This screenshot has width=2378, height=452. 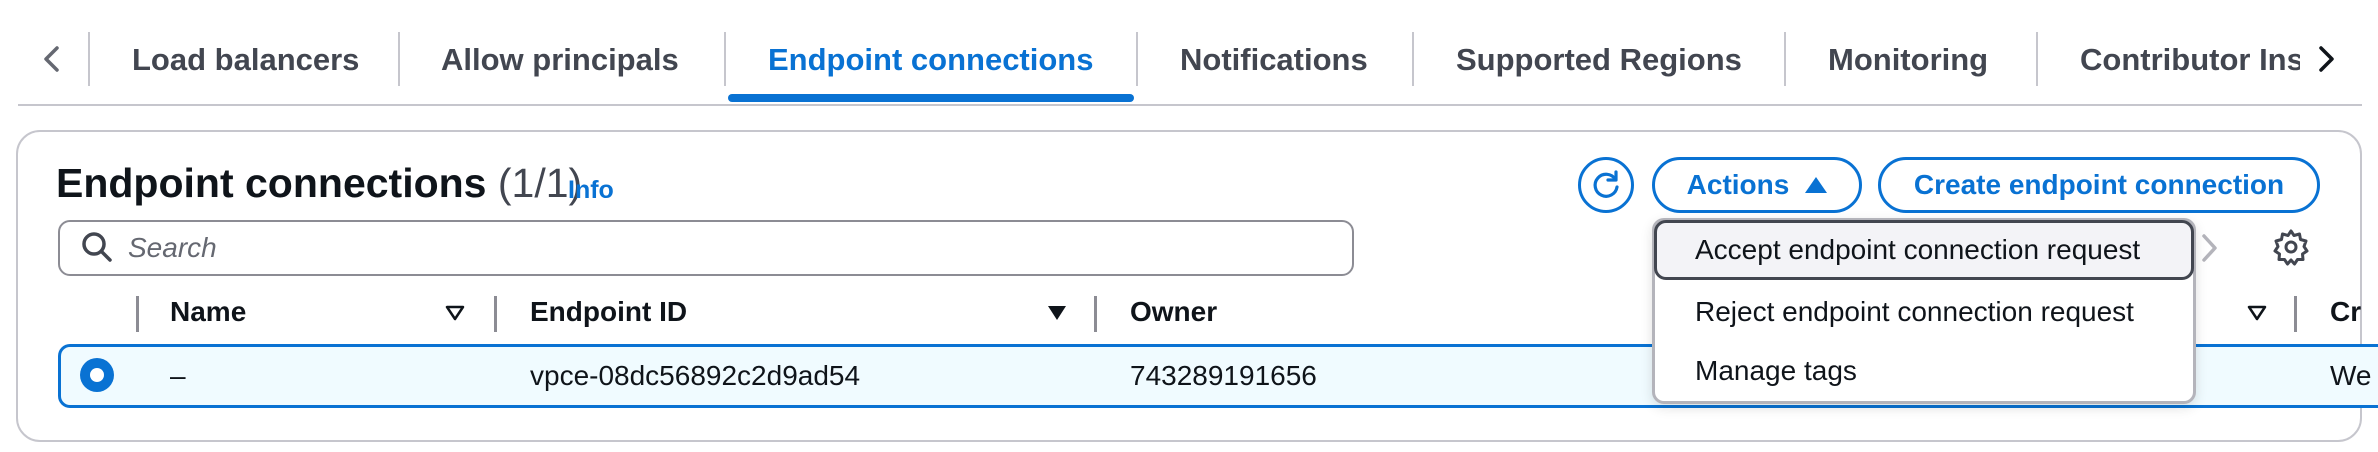 I want to click on row-select-radio, so click(x=97, y=375).